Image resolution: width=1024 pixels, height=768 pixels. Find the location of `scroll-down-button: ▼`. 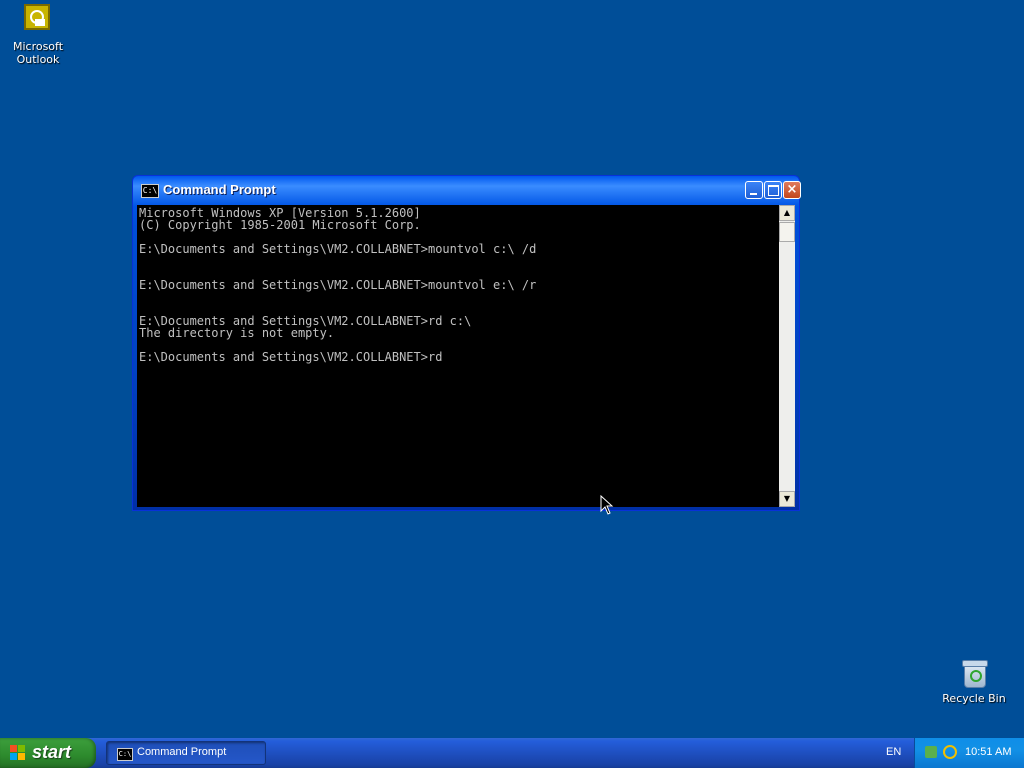

scroll-down-button: ▼ is located at coordinates (787, 499).